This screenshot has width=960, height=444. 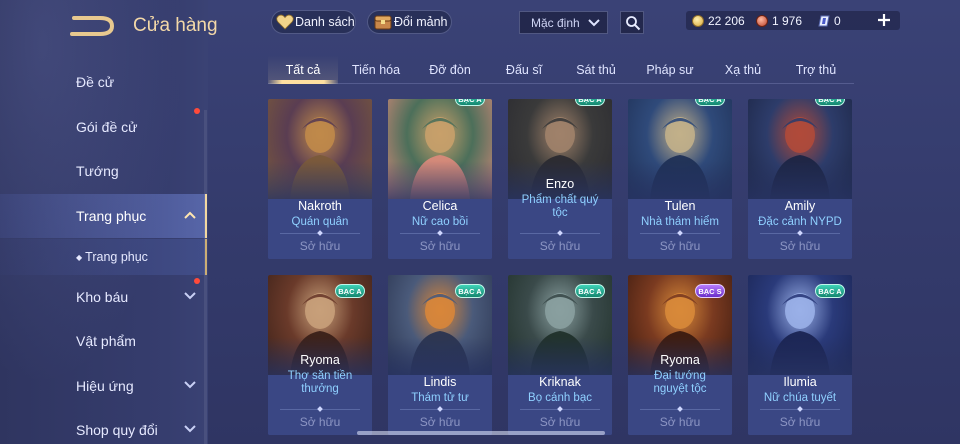 I want to click on hero-name: Nakroth, so click(x=320, y=206).